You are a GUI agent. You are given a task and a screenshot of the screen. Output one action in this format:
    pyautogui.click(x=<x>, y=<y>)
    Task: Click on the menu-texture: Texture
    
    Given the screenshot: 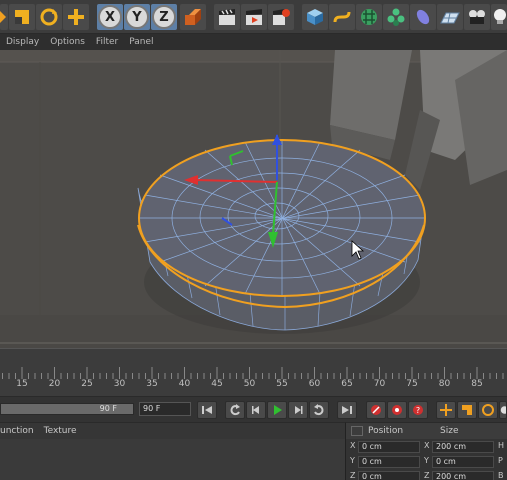 What is the action you would take?
    pyautogui.click(x=60, y=431)
    